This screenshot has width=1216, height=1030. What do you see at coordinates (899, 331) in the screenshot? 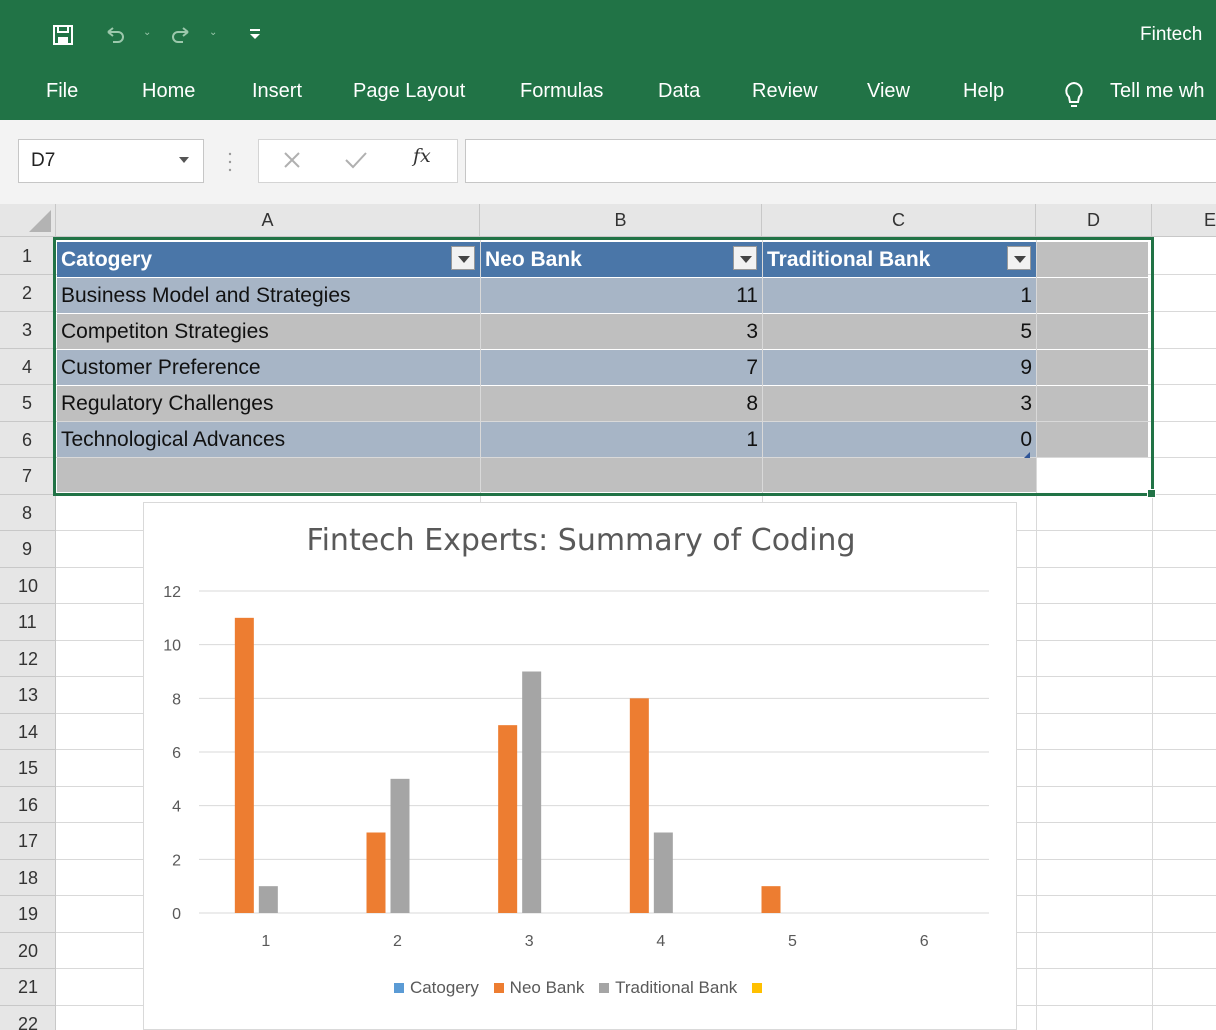
I see `table-cell: 5` at bounding box center [899, 331].